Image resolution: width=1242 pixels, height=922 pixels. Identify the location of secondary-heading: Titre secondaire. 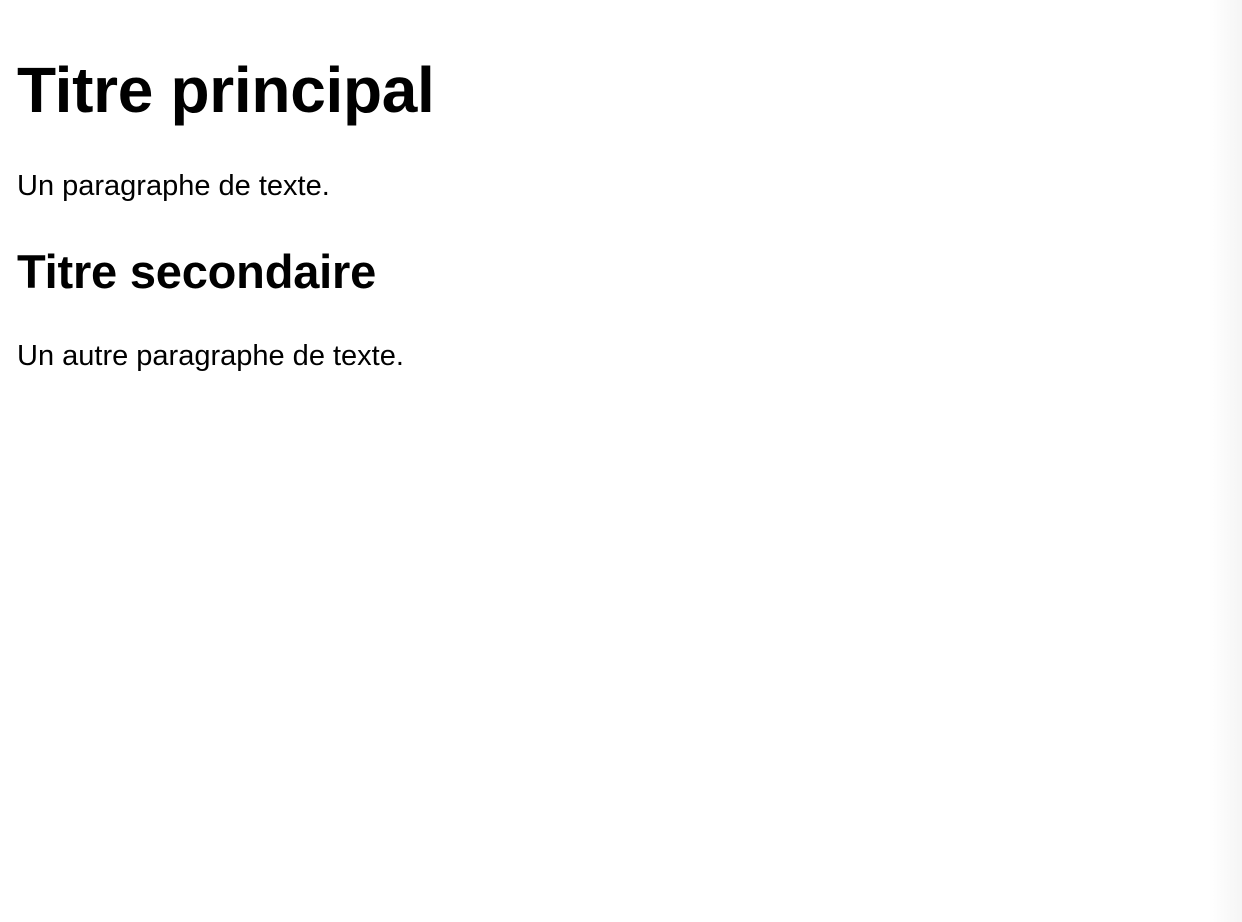
(197, 271).